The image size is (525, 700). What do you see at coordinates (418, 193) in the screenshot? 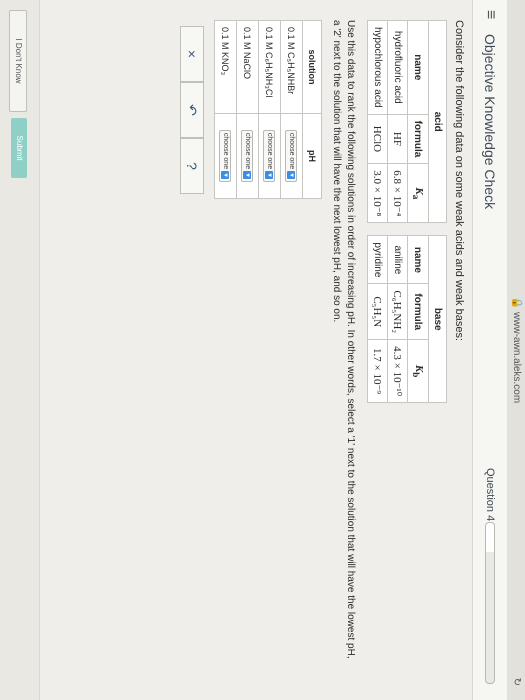
I see `acid-col-ka: Ka` at bounding box center [418, 193].